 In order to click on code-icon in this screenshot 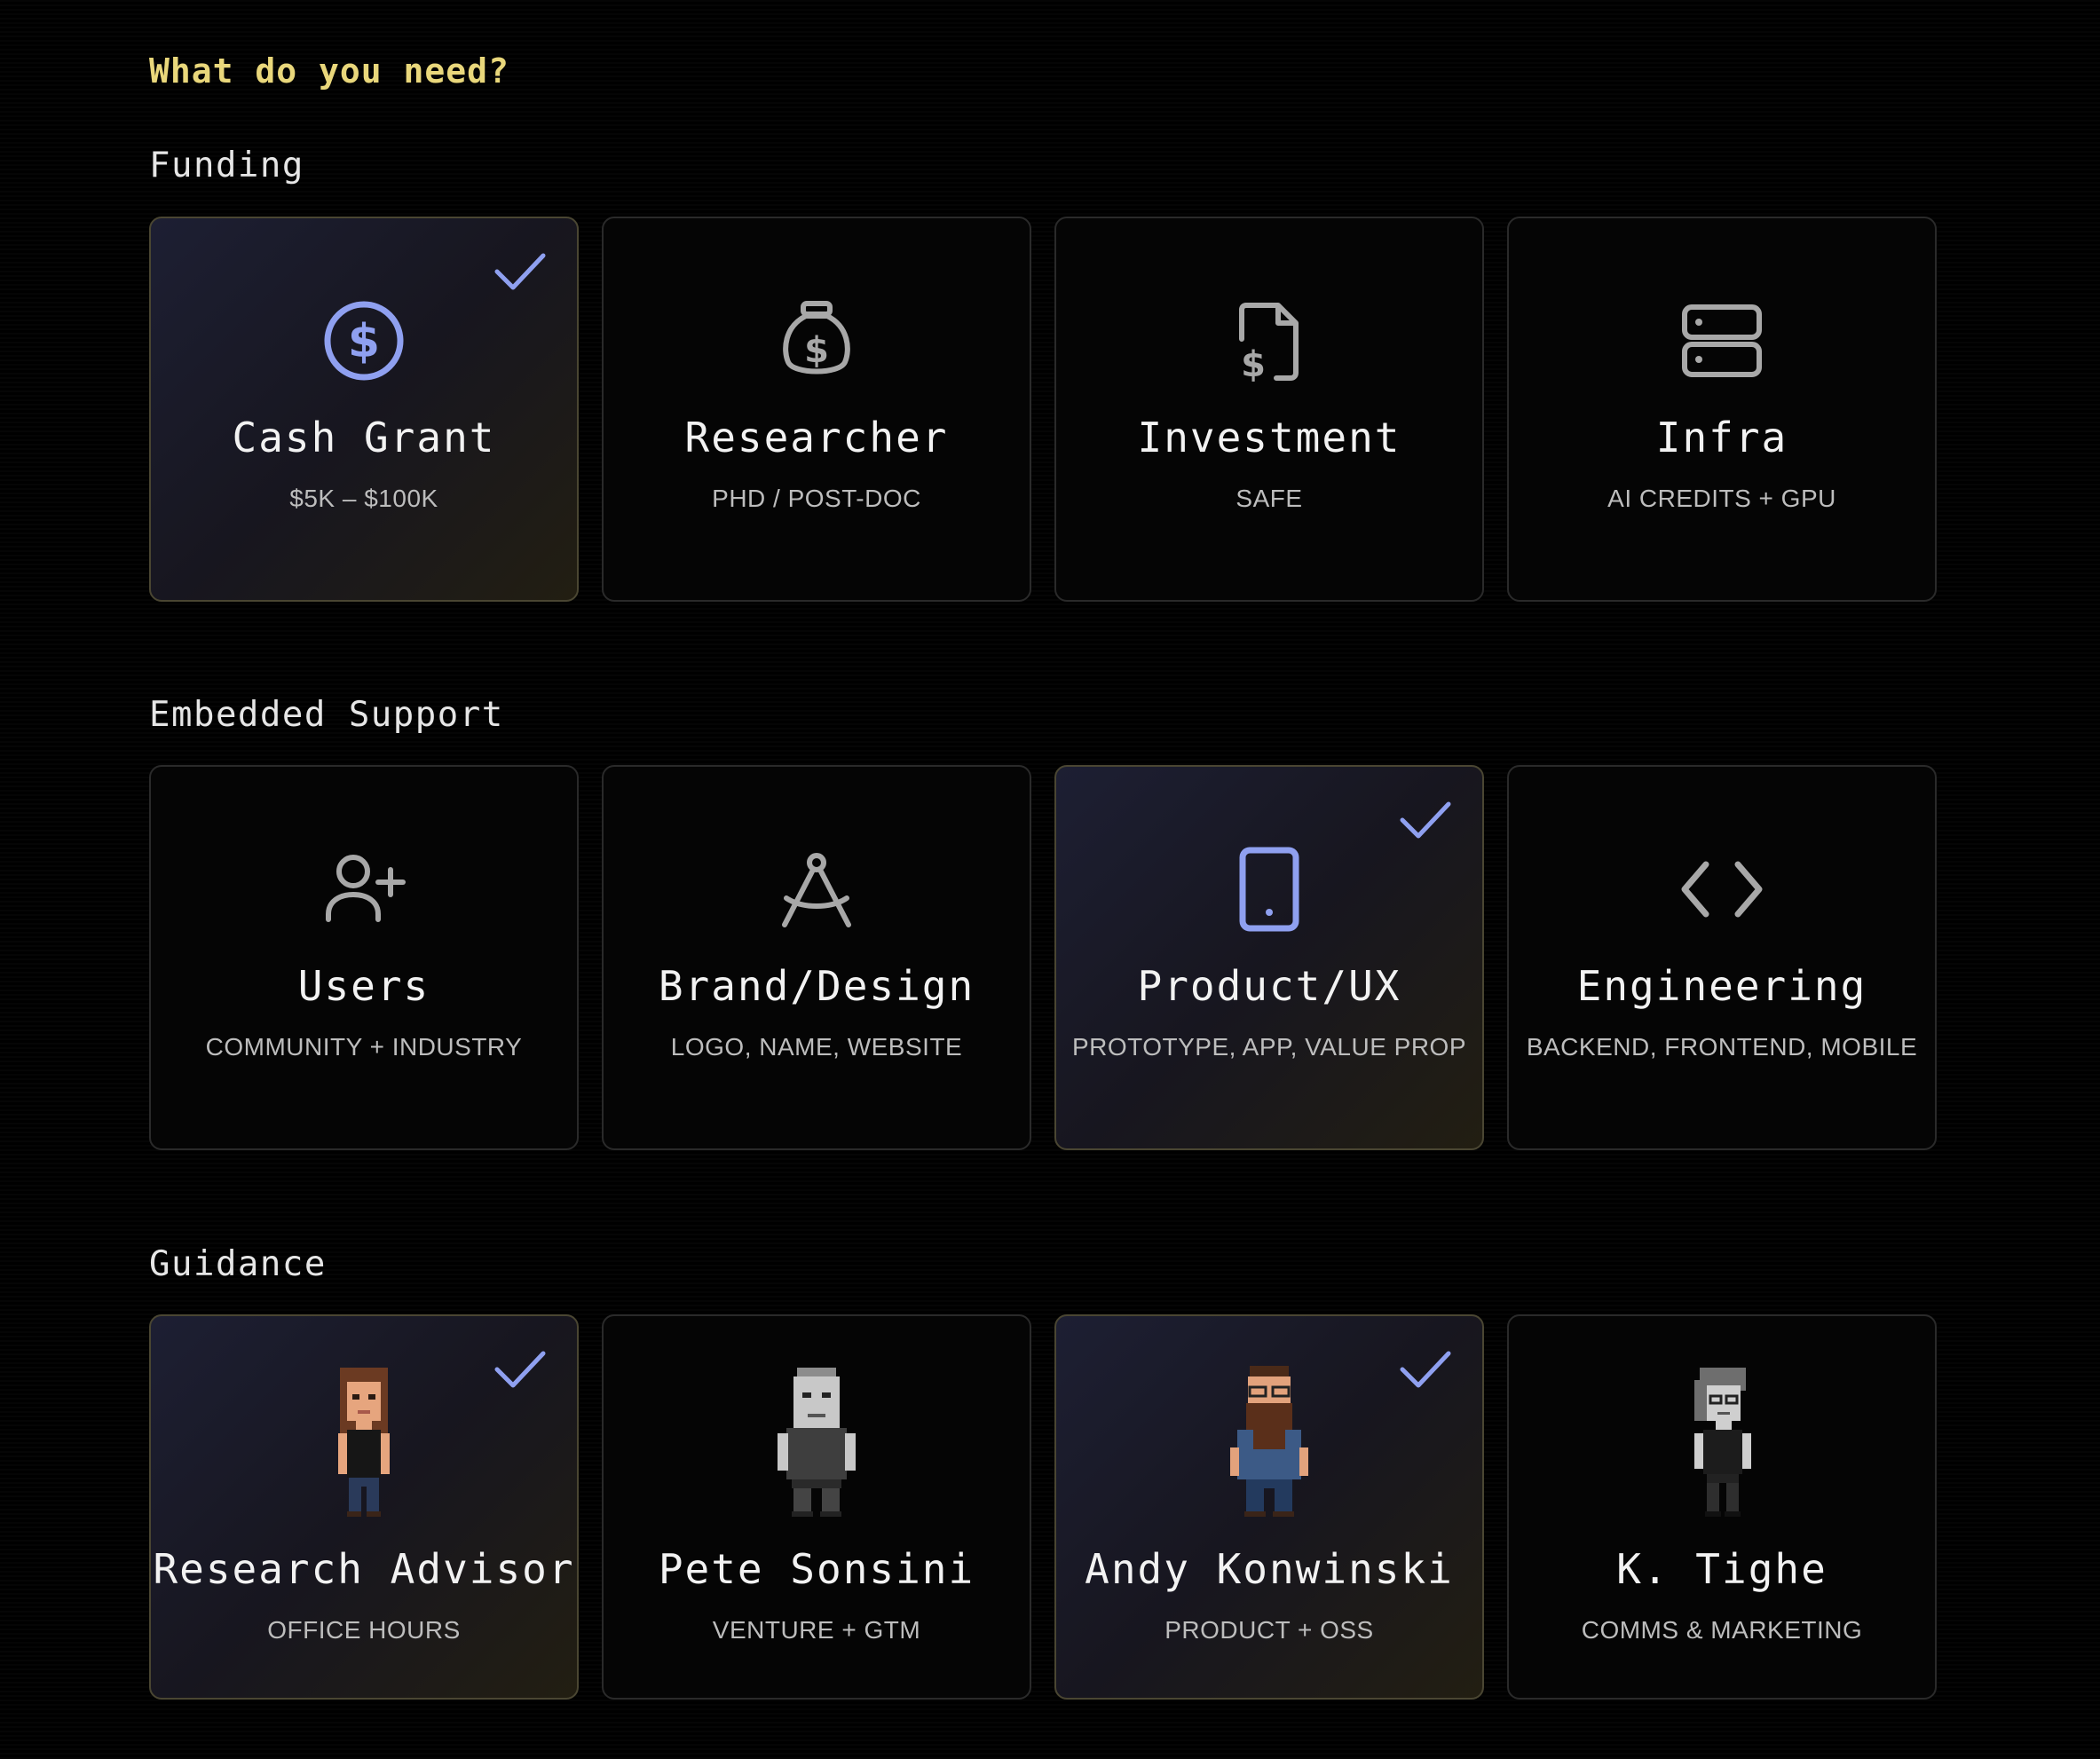, I will do `click(1722, 889)`.